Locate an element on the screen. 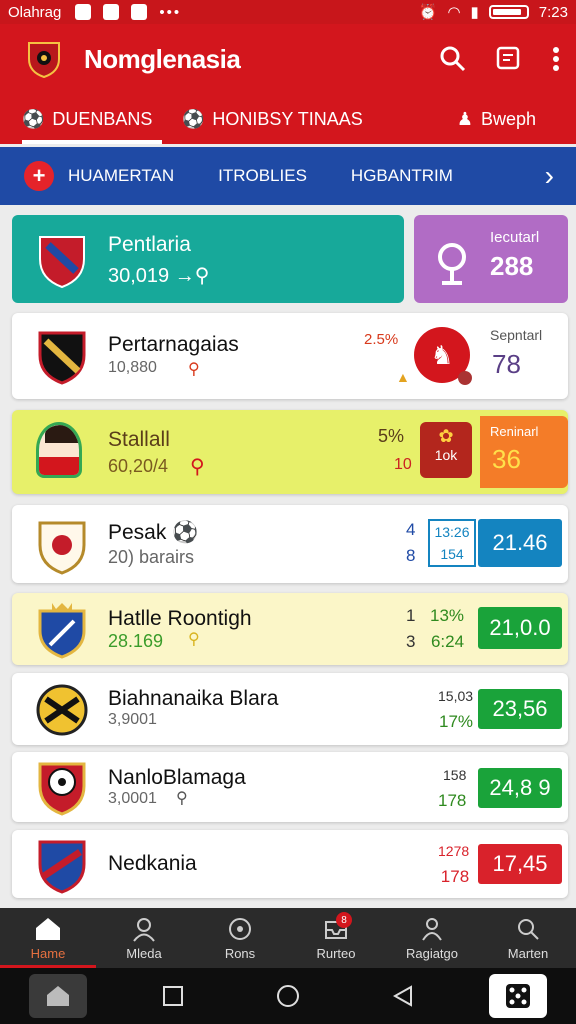  score-value: 8 is located at coordinates (411, 555).